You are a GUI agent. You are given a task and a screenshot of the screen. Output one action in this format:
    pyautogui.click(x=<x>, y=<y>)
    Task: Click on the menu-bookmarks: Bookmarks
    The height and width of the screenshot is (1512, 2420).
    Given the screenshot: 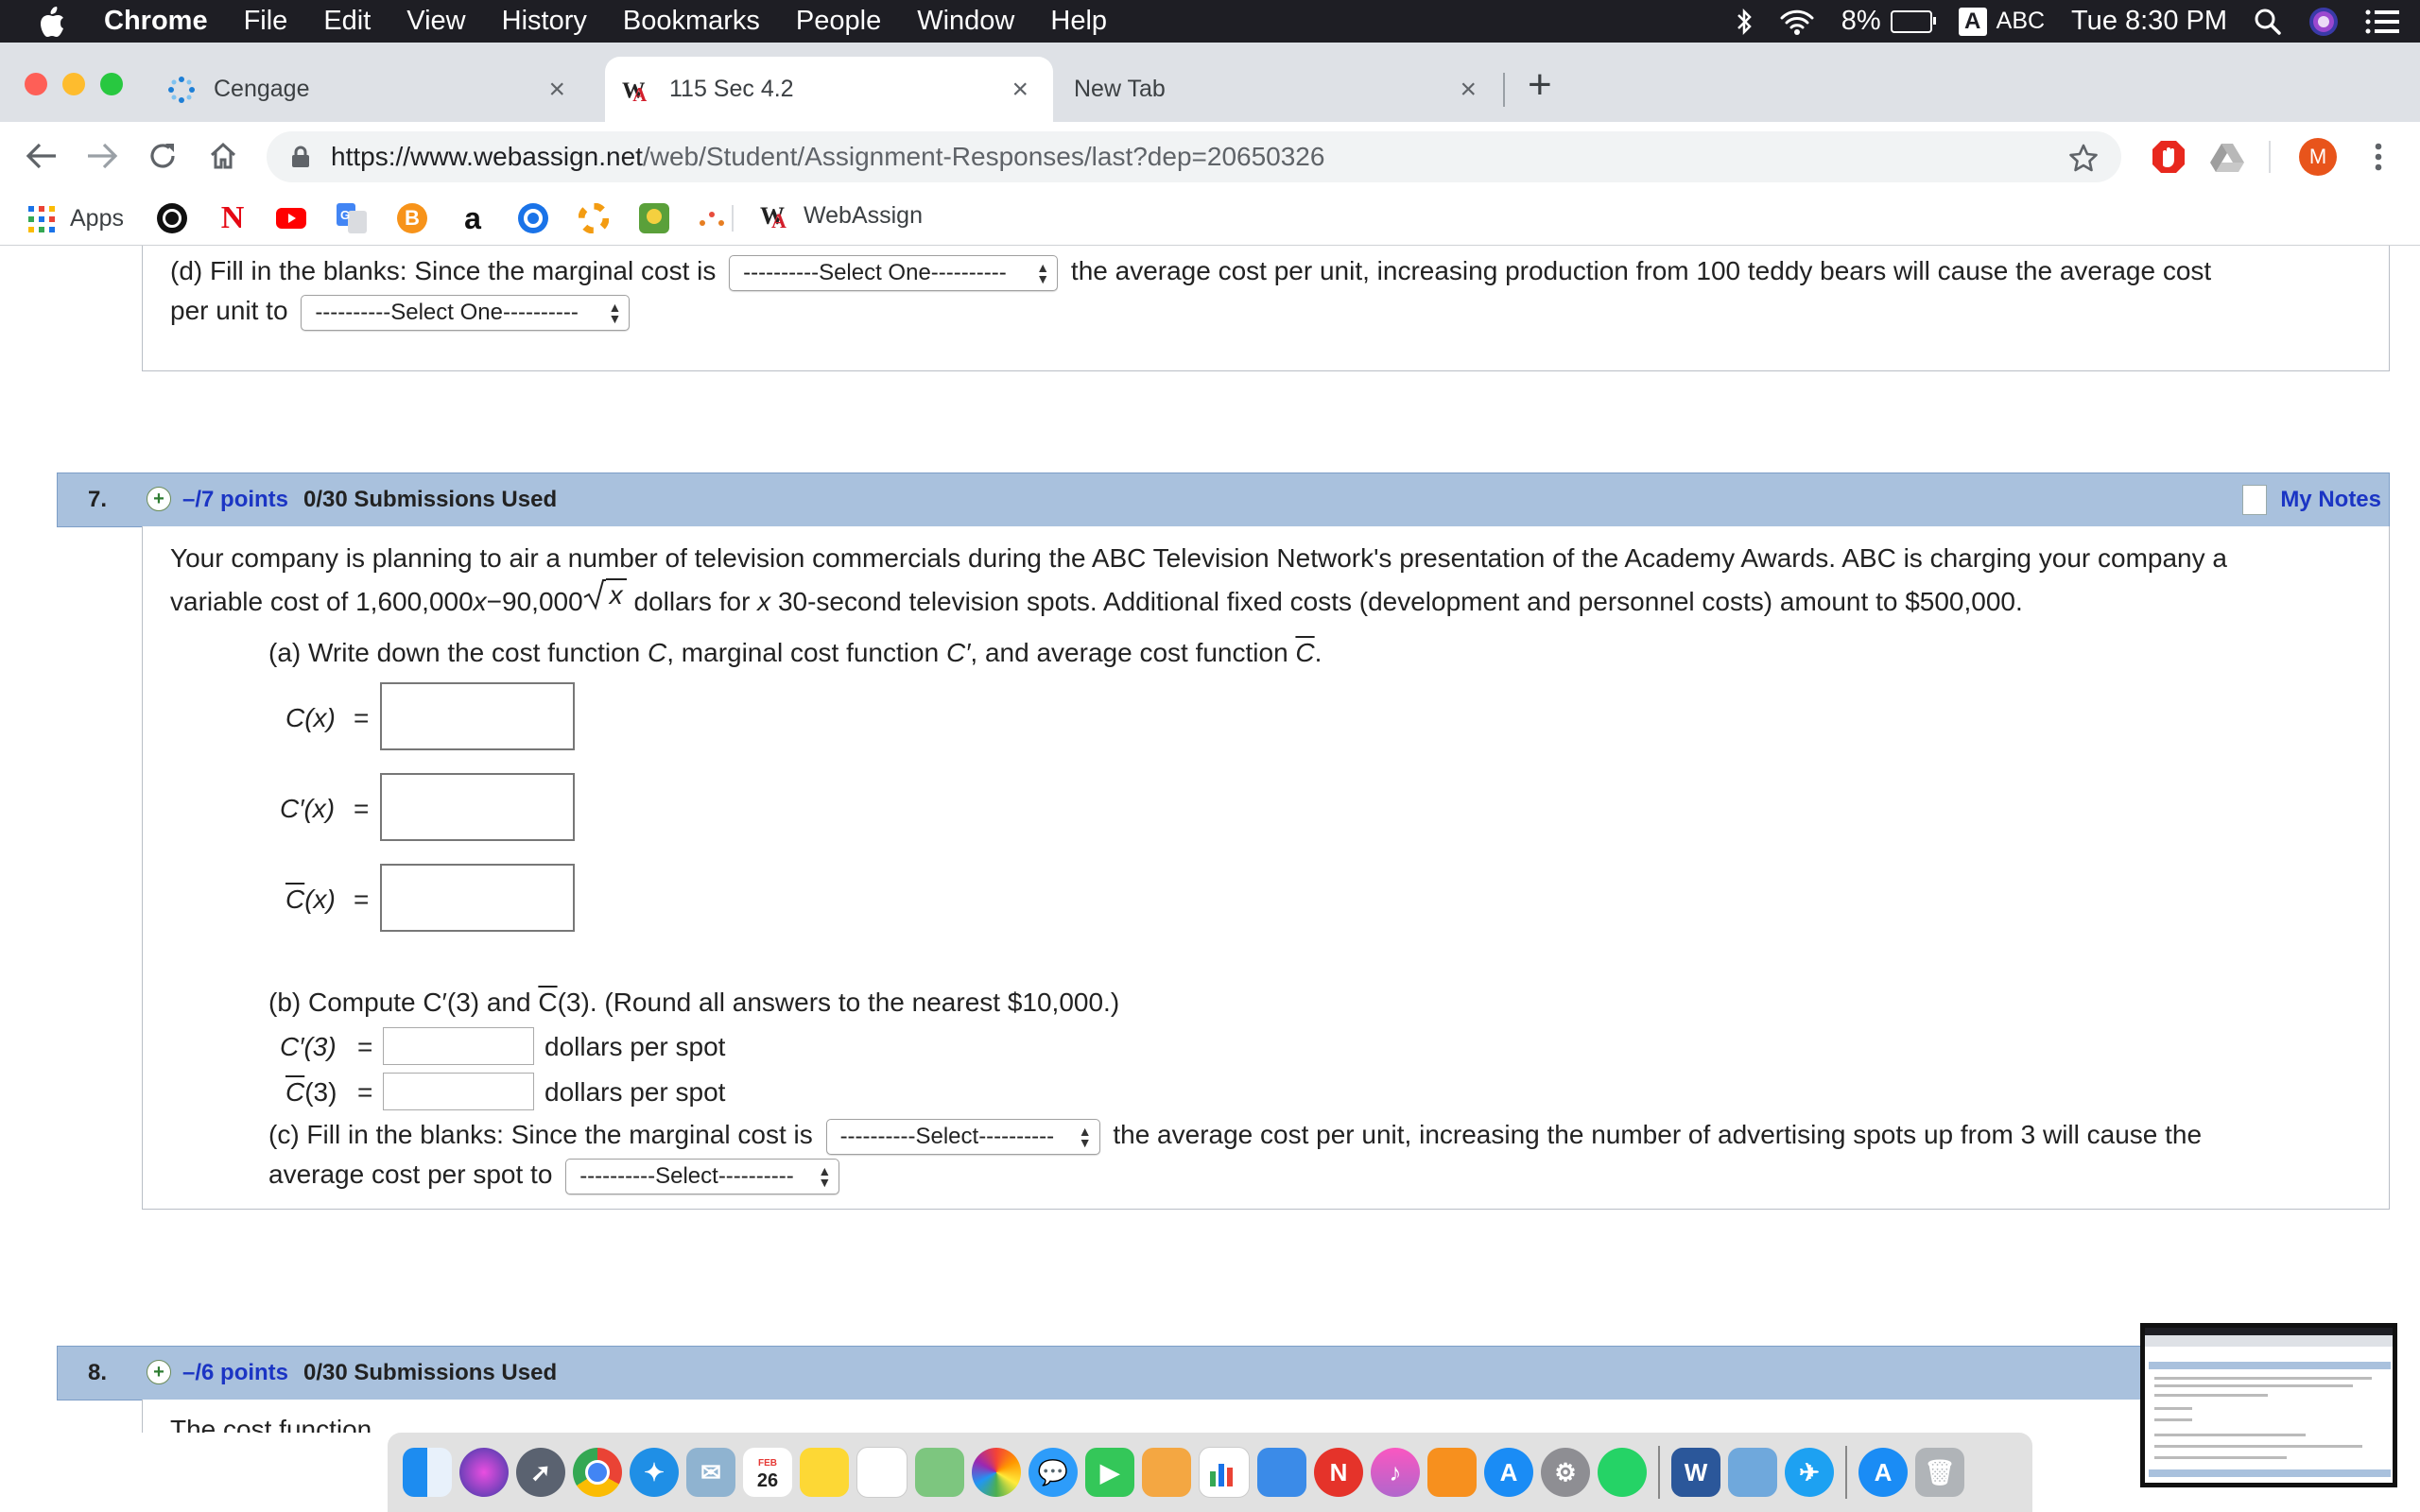 What is the action you would take?
    pyautogui.click(x=691, y=21)
    